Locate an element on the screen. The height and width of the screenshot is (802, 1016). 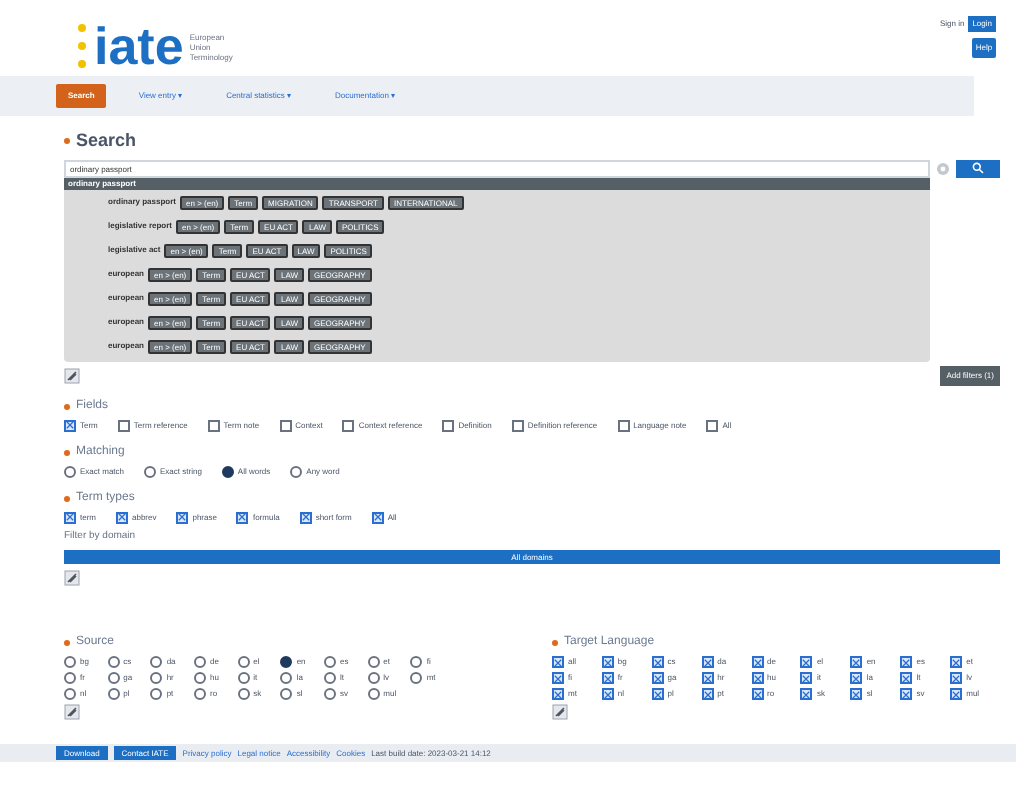
search-icon is located at coordinates (978, 168).